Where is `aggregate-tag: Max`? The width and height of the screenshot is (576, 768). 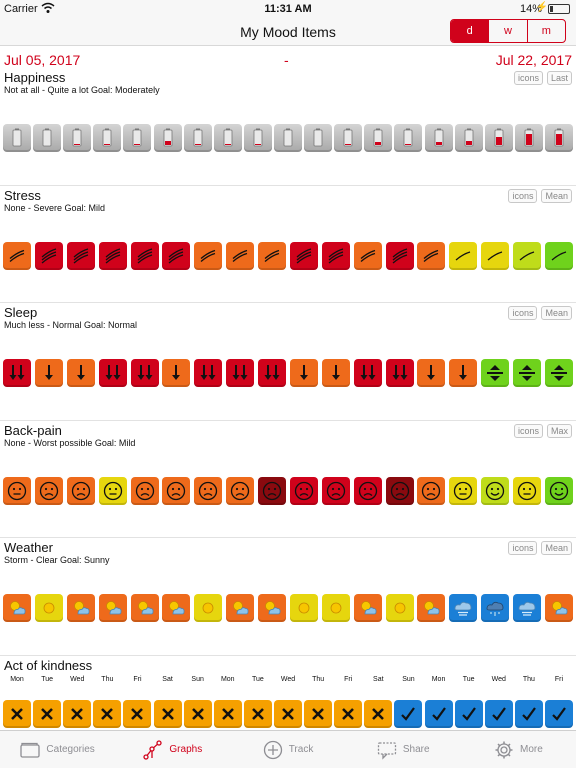 aggregate-tag: Max is located at coordinates (559, 430).